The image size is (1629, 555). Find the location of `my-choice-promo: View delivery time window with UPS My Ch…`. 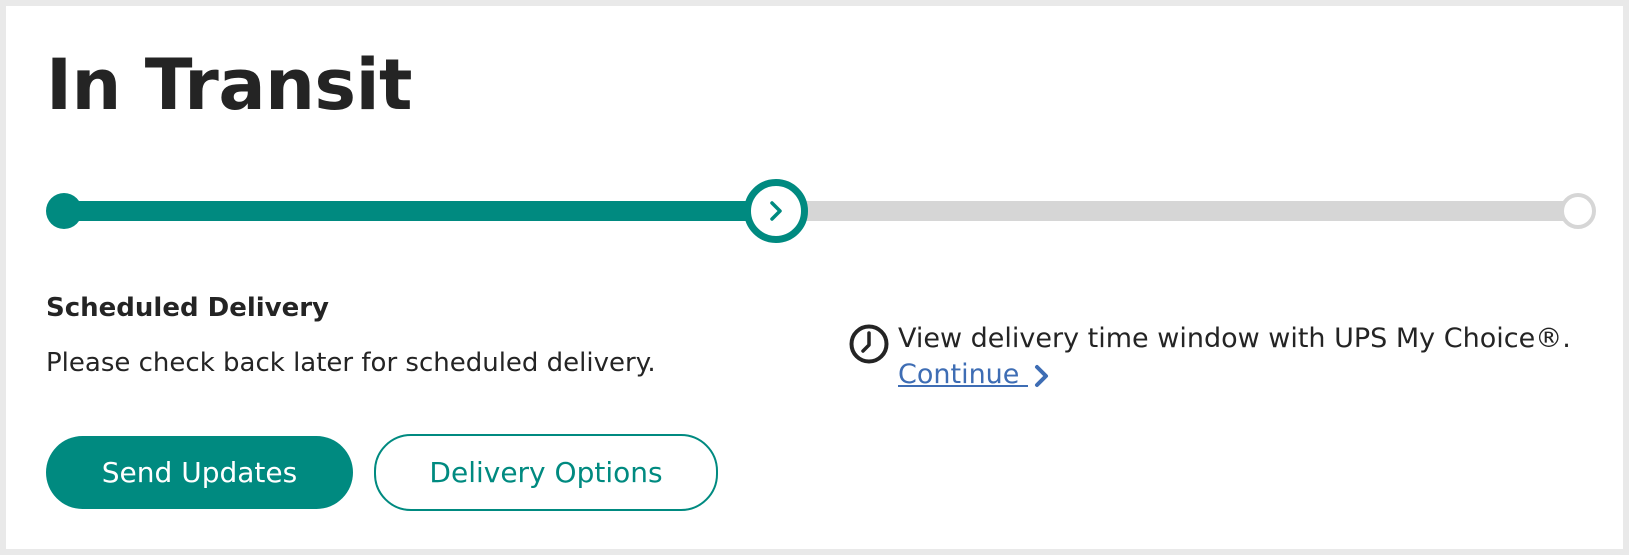

my-choice-promo: View delivery time window with UPS My Ch… is located at coordinates (1209, 357).